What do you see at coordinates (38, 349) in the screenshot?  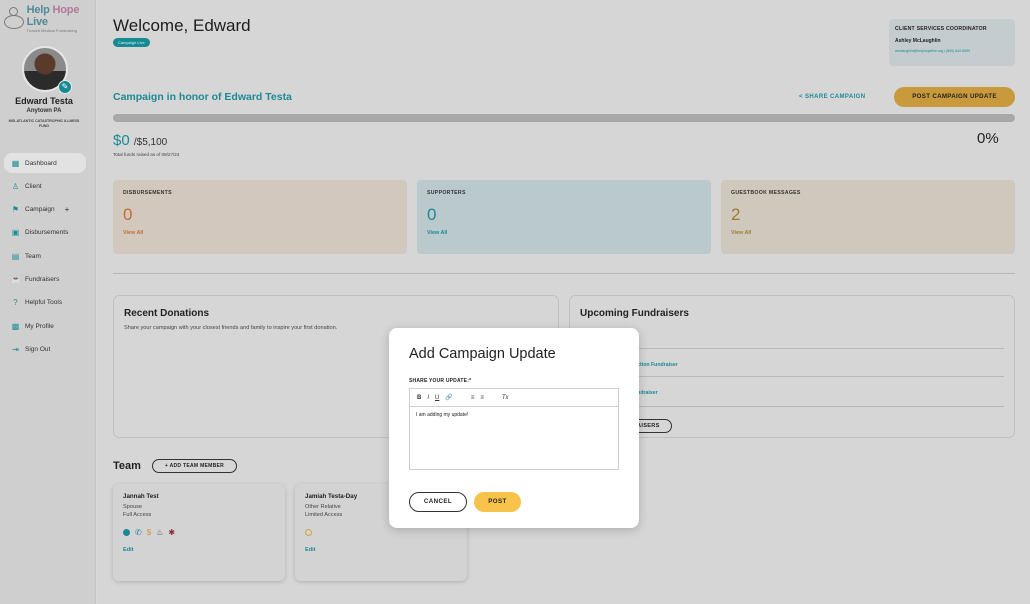 I see `sidebar-item-label: Sign Out` at bounding box center [38, 349].